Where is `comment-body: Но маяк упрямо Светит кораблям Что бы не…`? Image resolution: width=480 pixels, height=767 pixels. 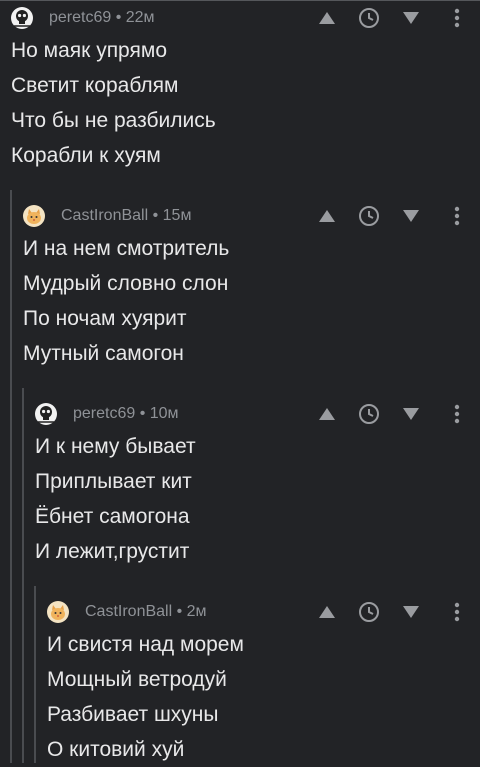 comment-body: Но маяк упрямо Светит кораблям Что бы не… is located at coordinates (113, 103).